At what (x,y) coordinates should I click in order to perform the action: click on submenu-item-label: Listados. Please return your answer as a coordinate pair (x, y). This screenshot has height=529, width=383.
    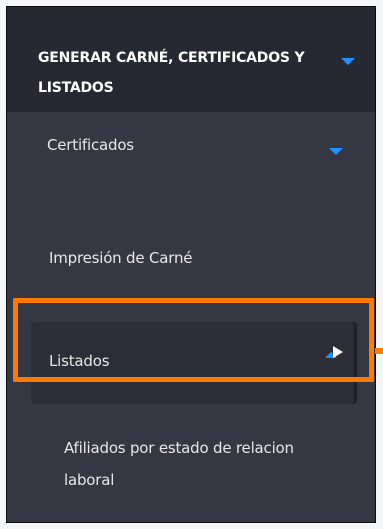
    Looking at the image, I should click on (79, 361).